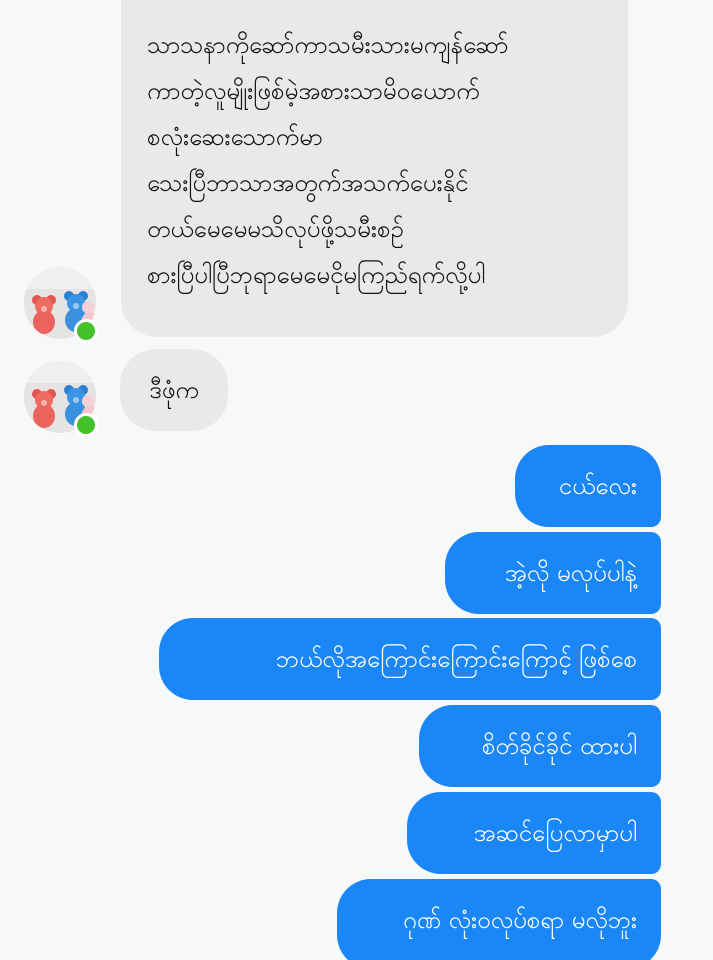 Image resolution: width=713 pixels, height=960 pixels. I want to click on message-line: သေးပြီဘာသာအတွက်အသက်ပေးနိုင်, so click(308, 183).